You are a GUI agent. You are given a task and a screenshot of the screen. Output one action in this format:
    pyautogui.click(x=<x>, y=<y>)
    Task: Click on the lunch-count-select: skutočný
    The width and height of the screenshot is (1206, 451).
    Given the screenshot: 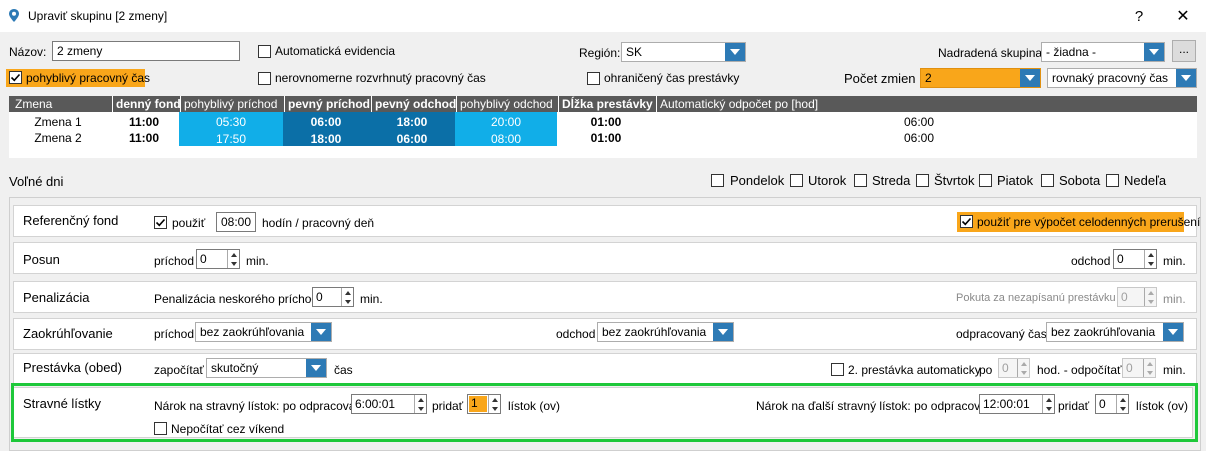 What is the action you would take?
    pyautogui.click(x=266, y=368)
    